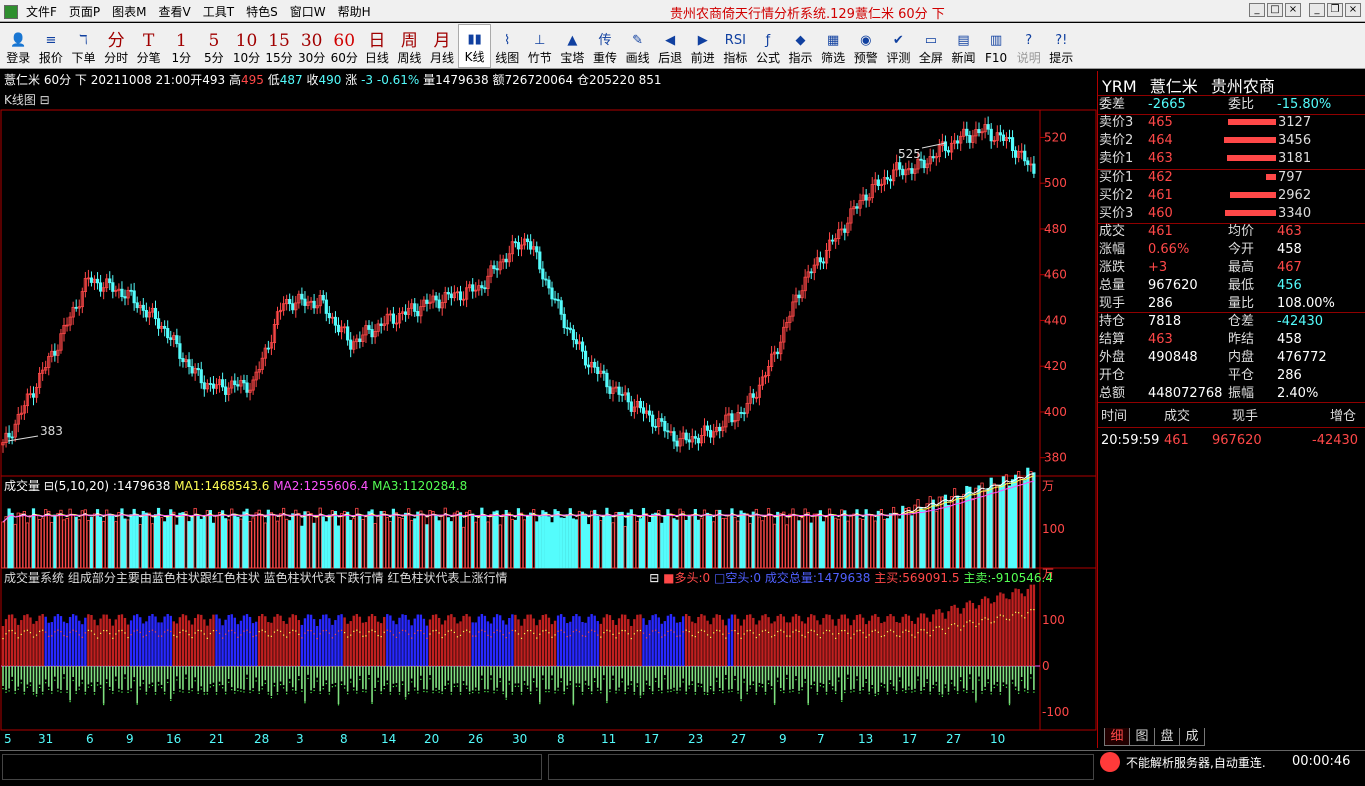 The height and width of the screenshot is (786, 1365). What do you see at coordinates (931, 46) in the screenshot?
I see `toolbar-fullscreen-button: ▭ 全屏` at bounding box center [931, 46].